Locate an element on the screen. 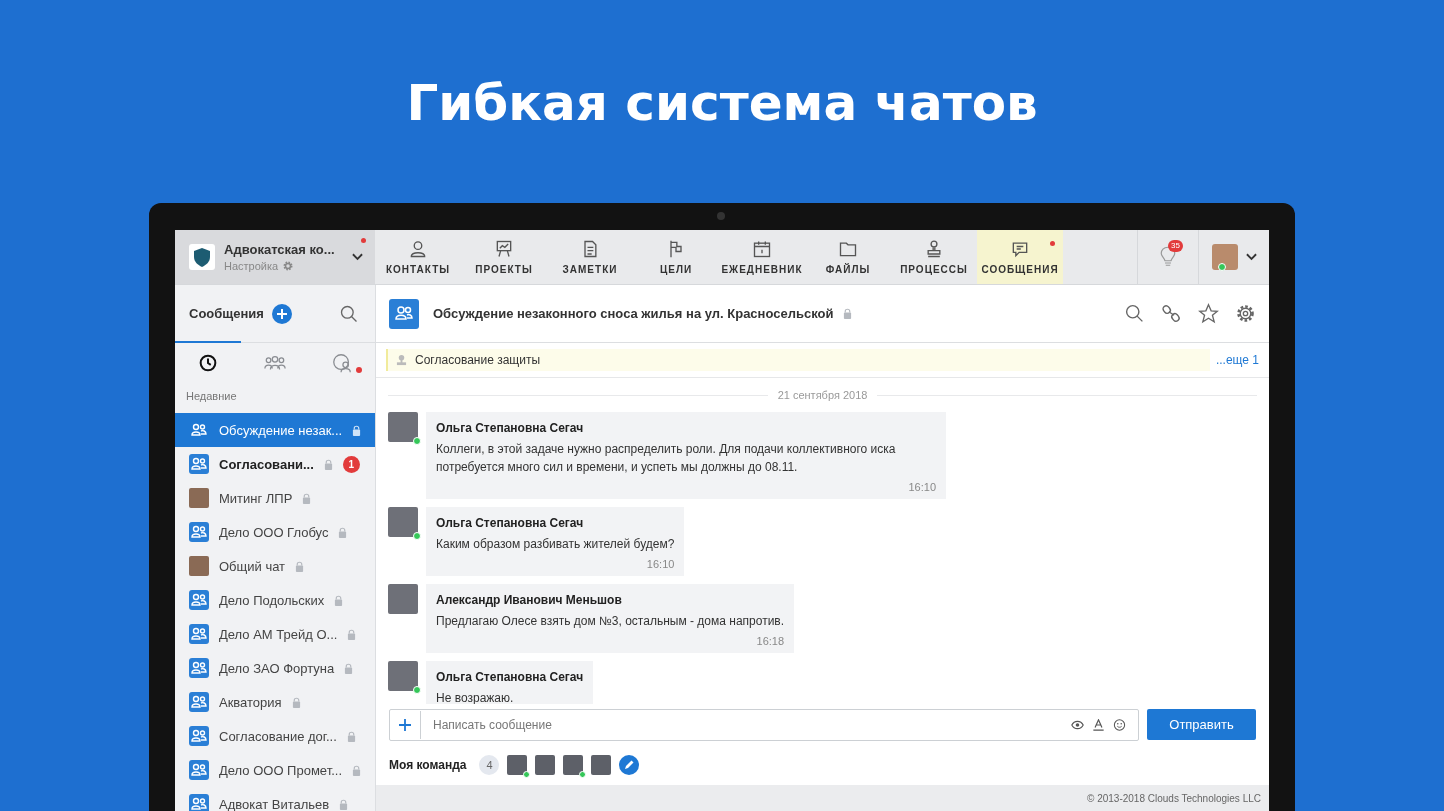 This screenshot has height=811, width=1444. message-input-field: Написать сообщение is located at coordinates (746, 725).